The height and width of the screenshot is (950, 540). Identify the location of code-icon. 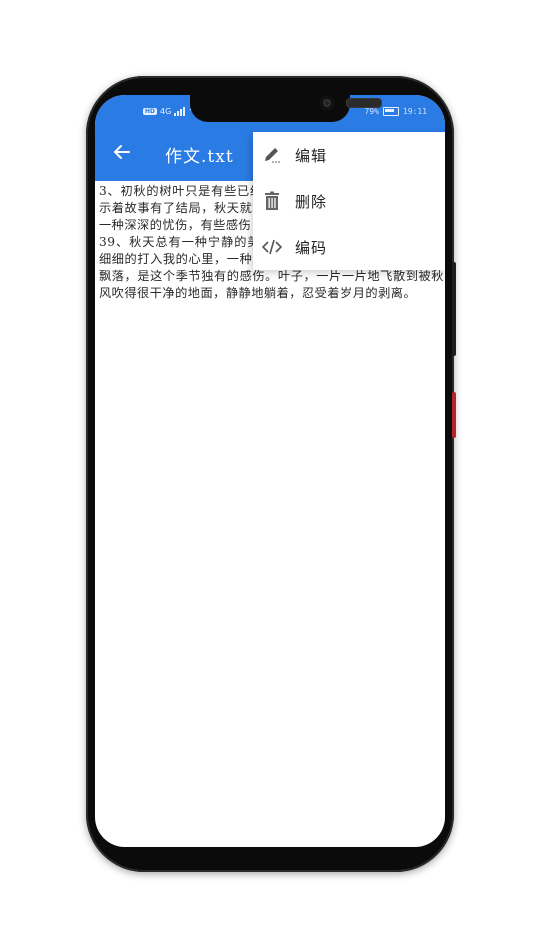
(272, 247).